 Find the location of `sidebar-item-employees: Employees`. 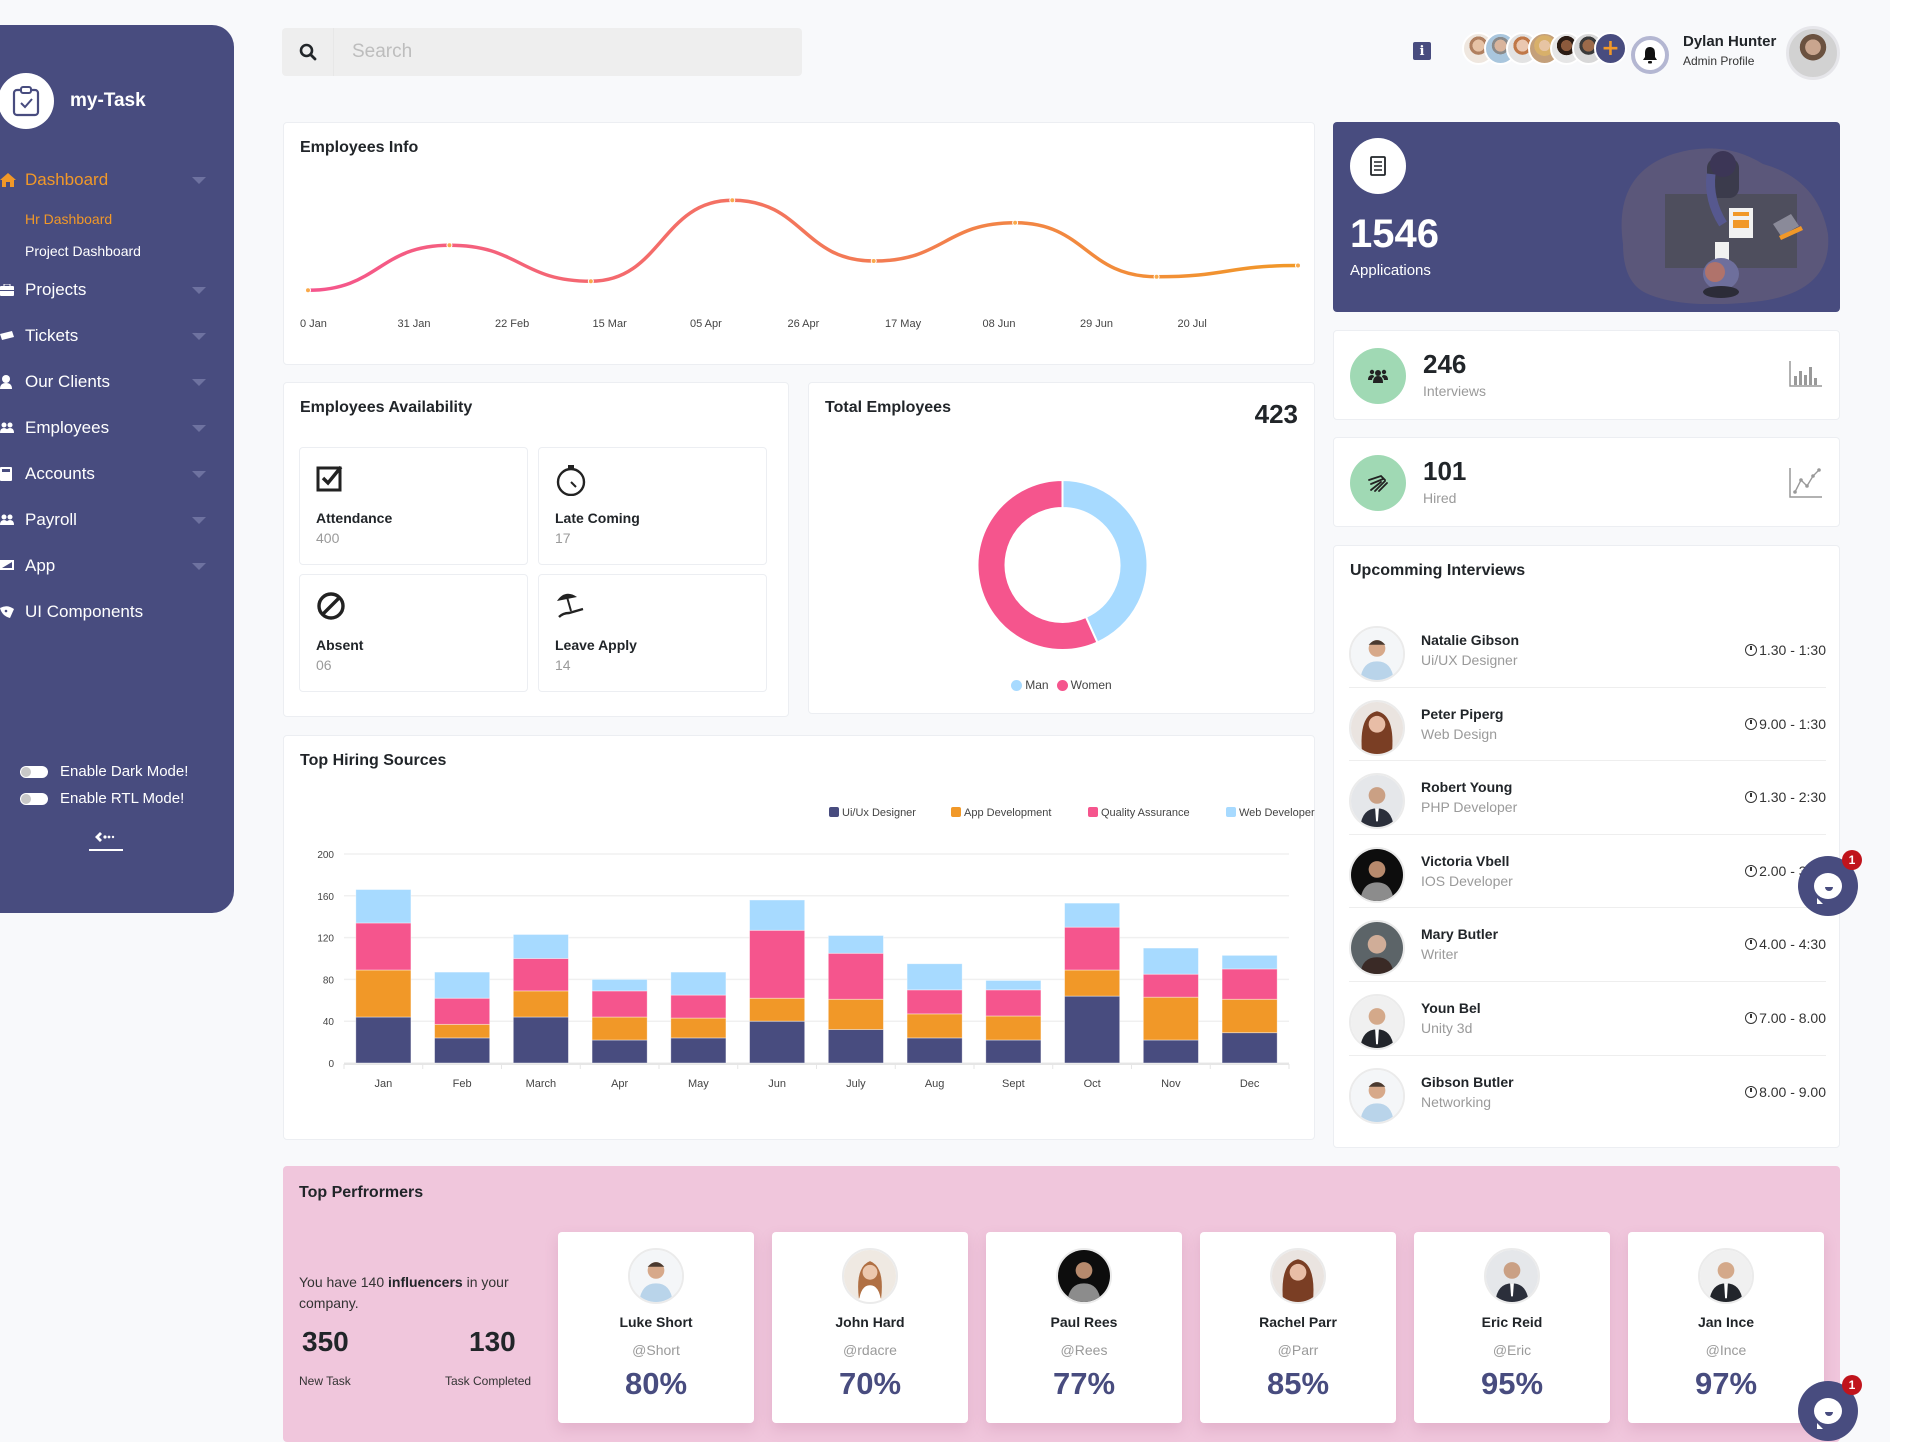

sidebar-item-employees: Employees is located at coordinates (117, 428).